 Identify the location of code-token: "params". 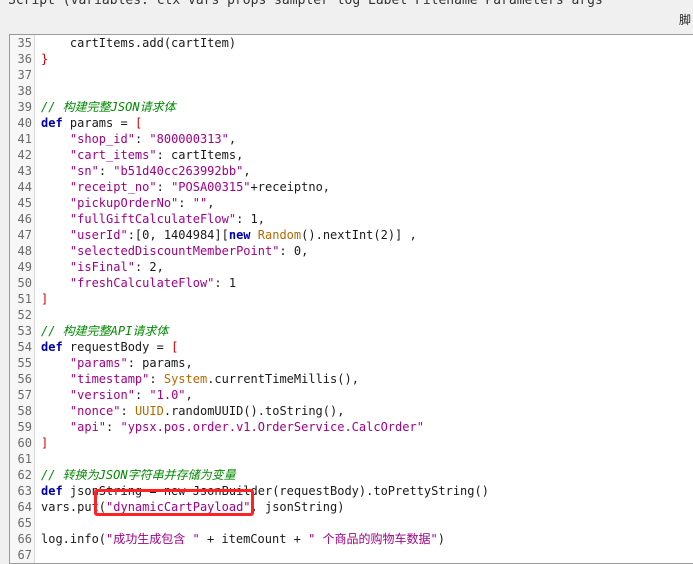
(98, 363).